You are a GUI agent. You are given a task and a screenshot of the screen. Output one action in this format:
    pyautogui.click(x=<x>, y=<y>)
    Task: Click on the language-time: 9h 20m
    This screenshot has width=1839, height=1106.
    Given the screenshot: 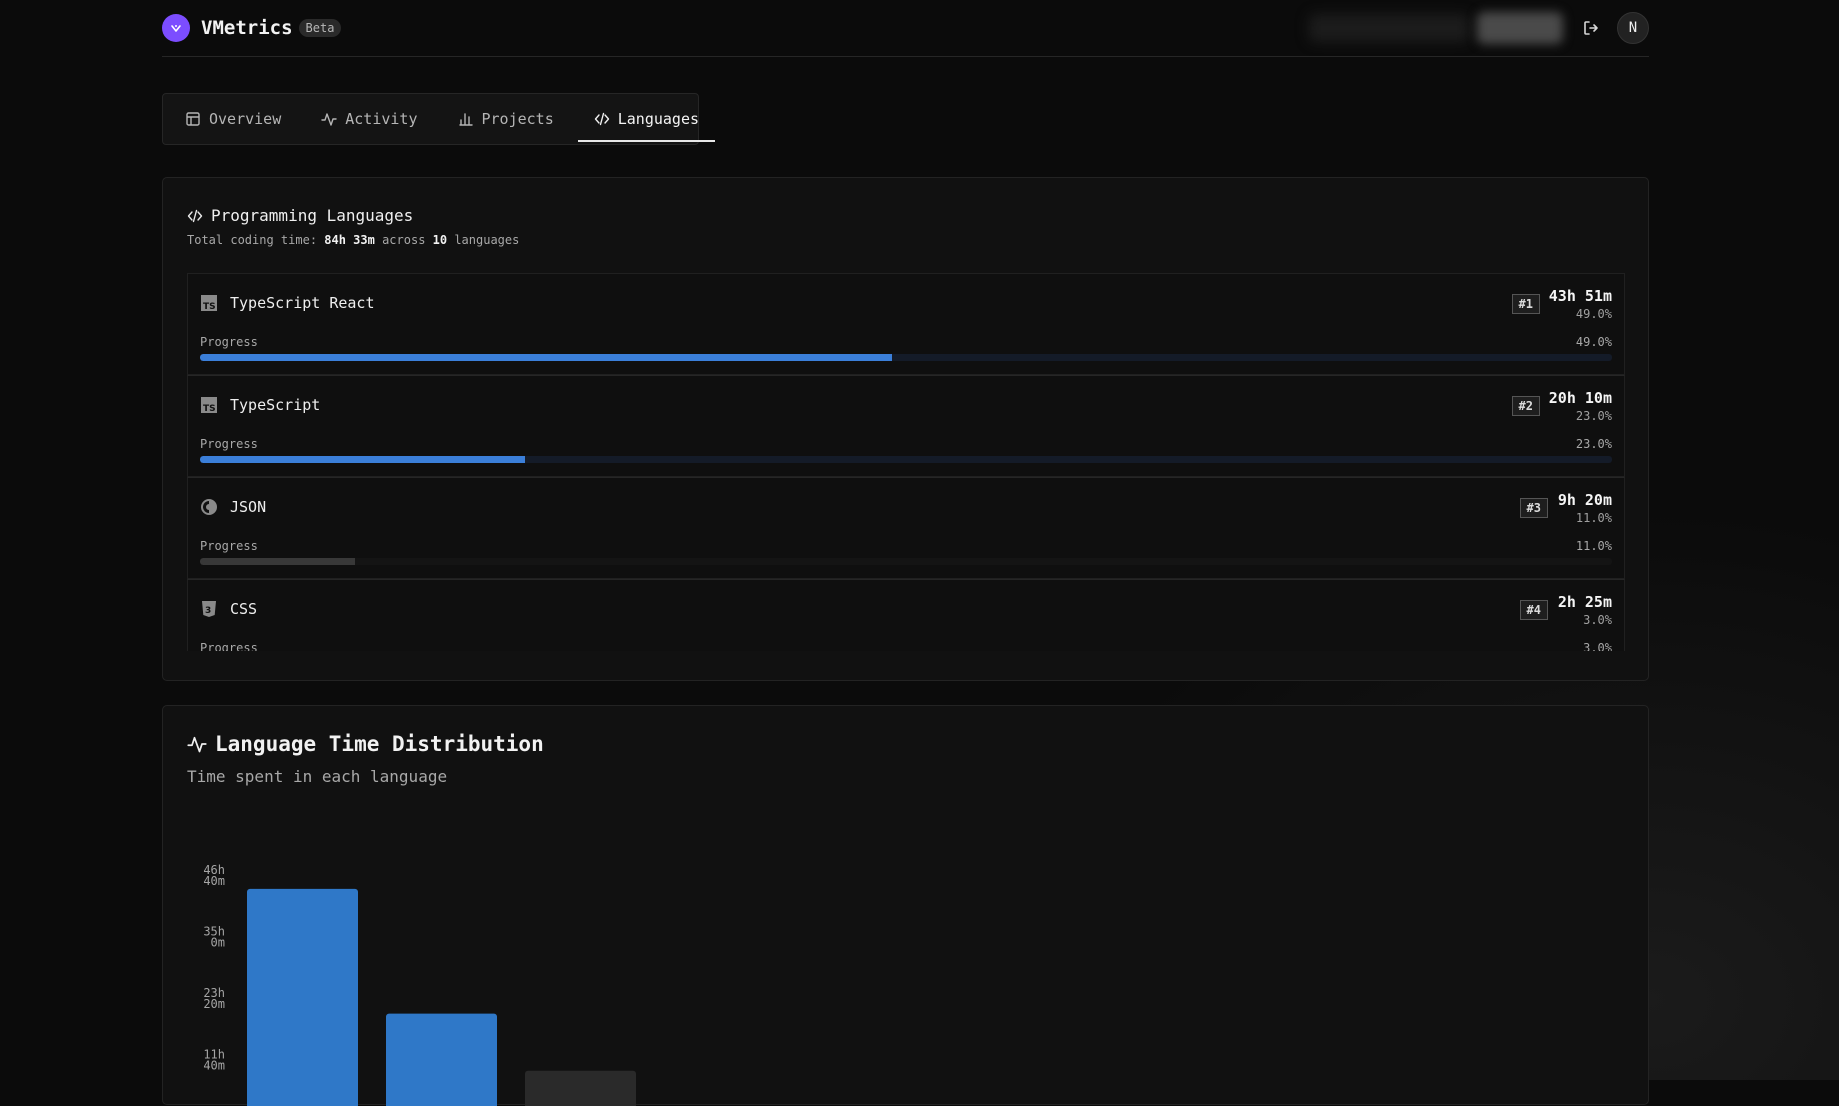 What is the action you would take?
    pyautogui.click(x=1585, y=500)
    